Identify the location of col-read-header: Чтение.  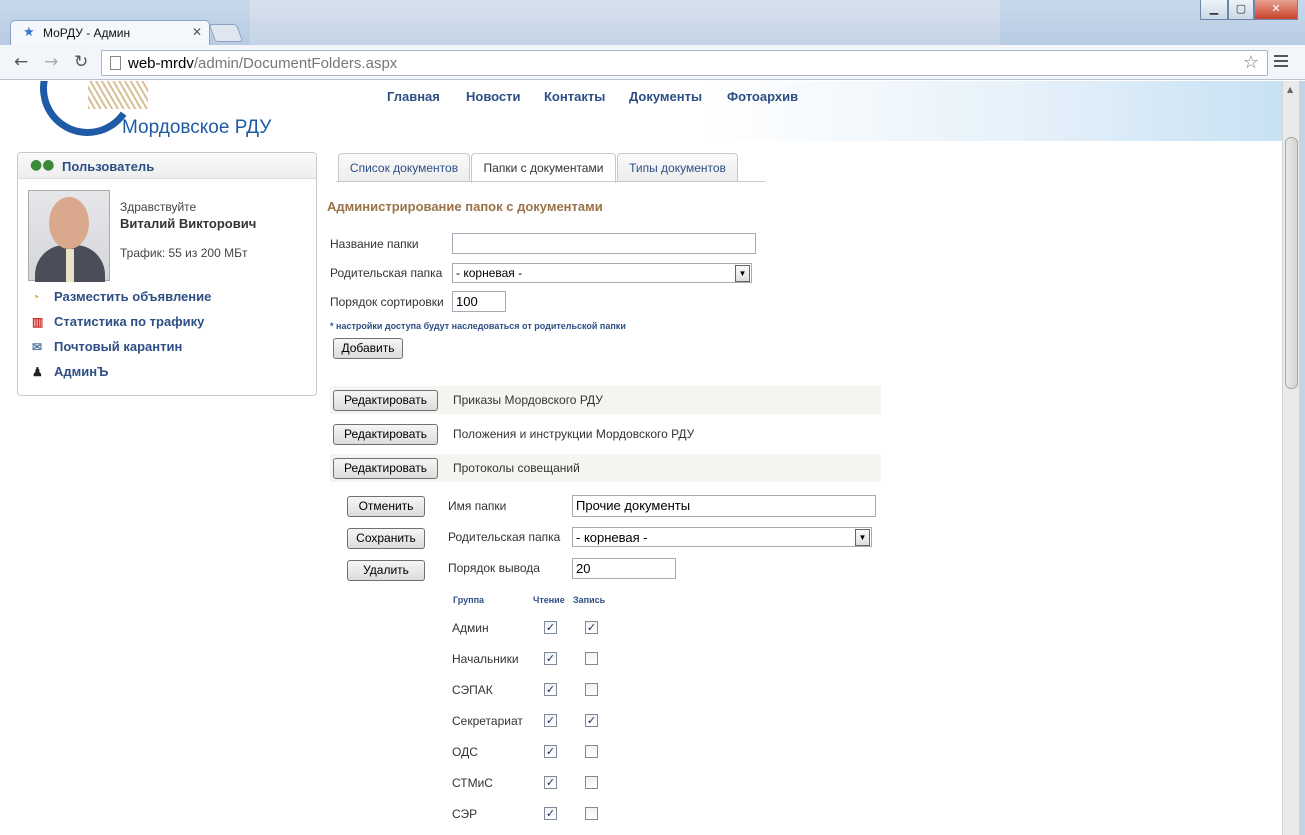
(549, 600).